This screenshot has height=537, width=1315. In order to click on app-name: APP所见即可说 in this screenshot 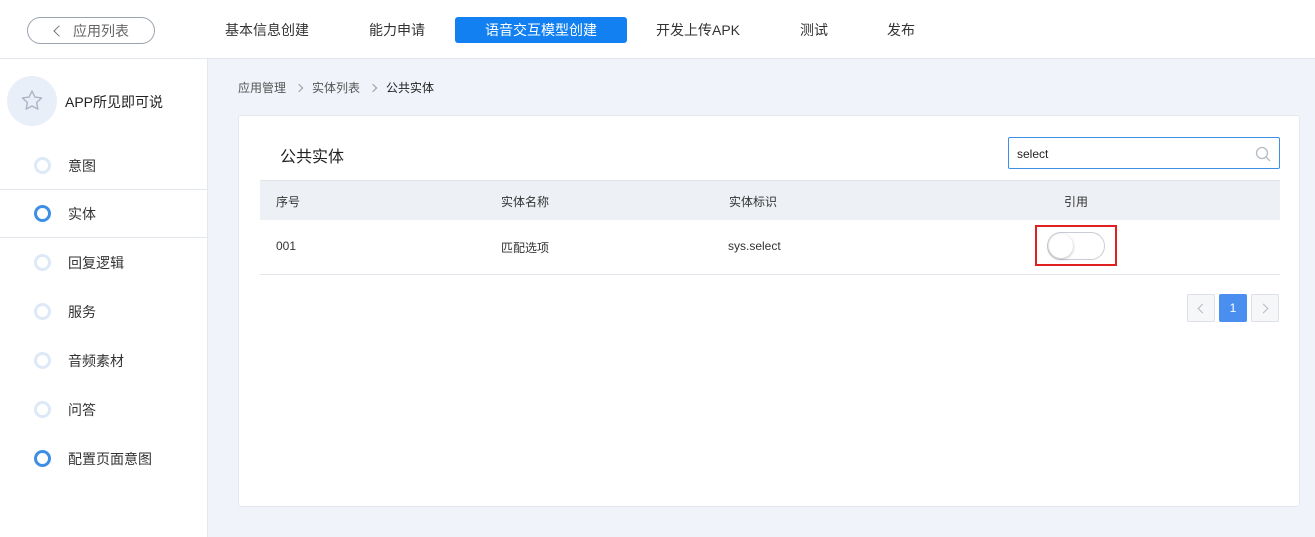, I will do `click(114, 102)`.